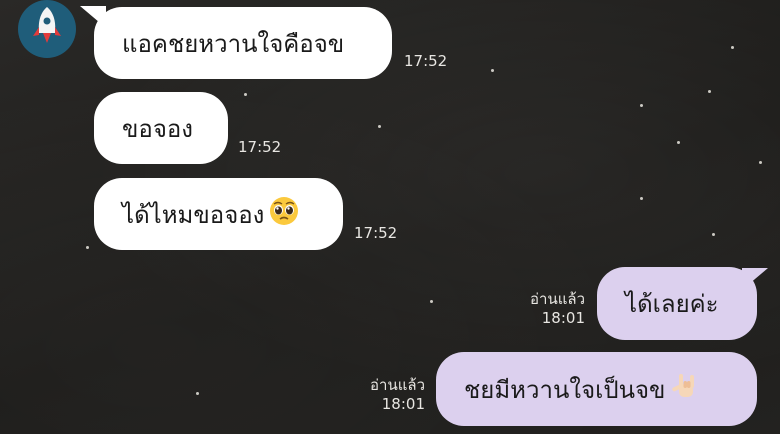 The width and height of the screenshot is (780, 434). What do you see at coordinates (47, 25) in the screenshot?
I see `rocket-icon` at bounding box center [47, 25].